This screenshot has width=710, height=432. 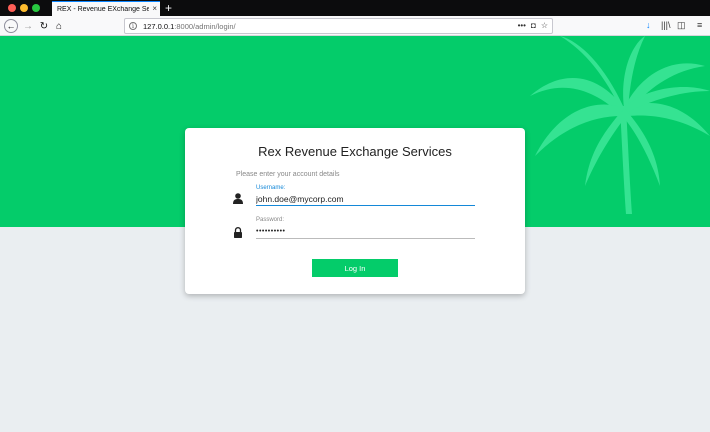 I want to click on home-button: ⌂, so click(x=59, y=26).